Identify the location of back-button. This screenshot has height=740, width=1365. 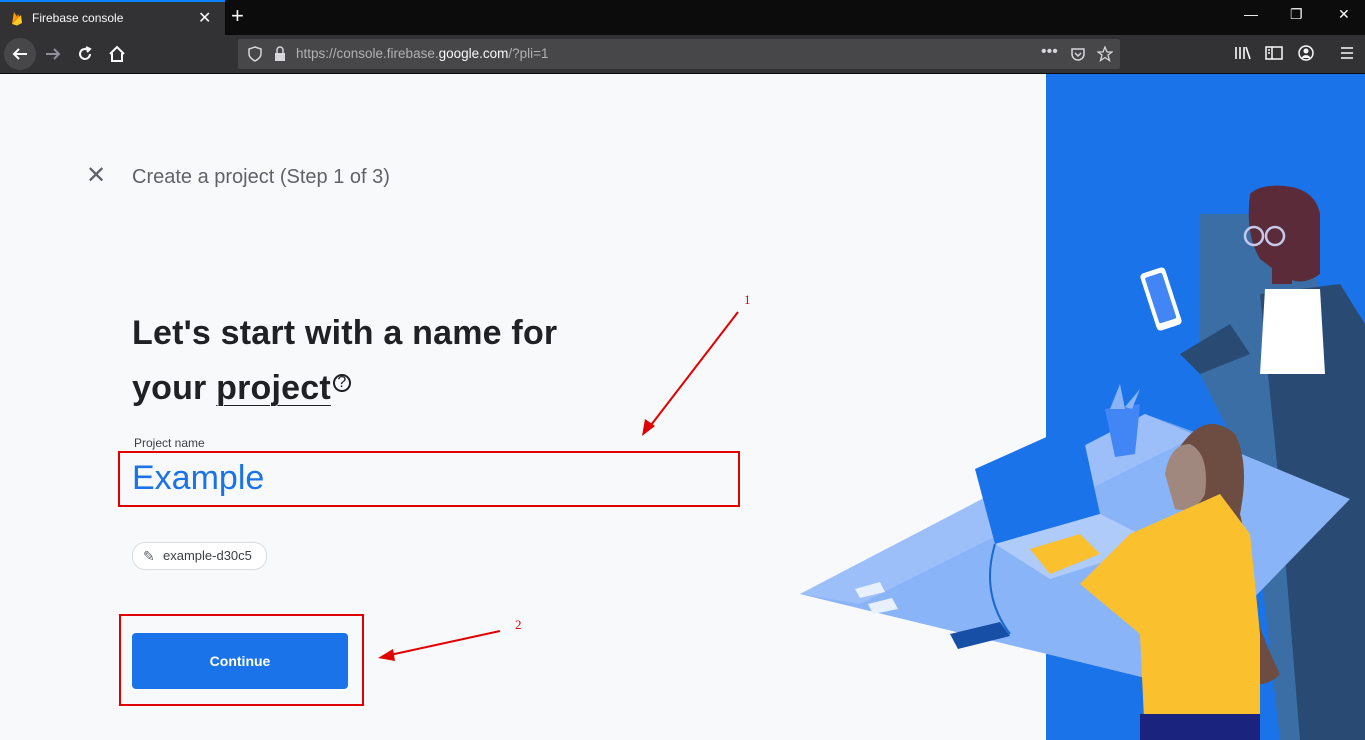
(20, 54).